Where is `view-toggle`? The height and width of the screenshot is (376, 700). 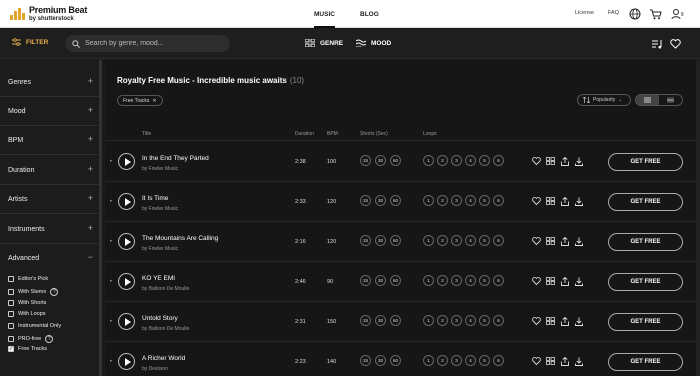 view-toggle is located at coordinates (659, 100).